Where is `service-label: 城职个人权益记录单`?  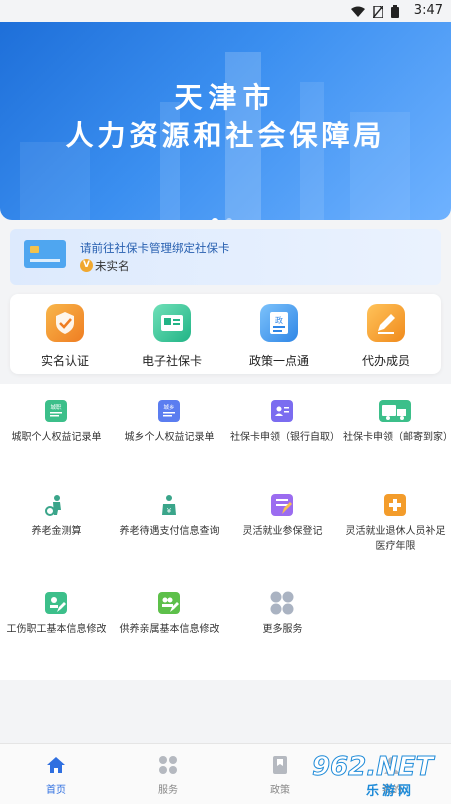 service-label: 城职个人权益记录单 is located at coordinates (56, 437).